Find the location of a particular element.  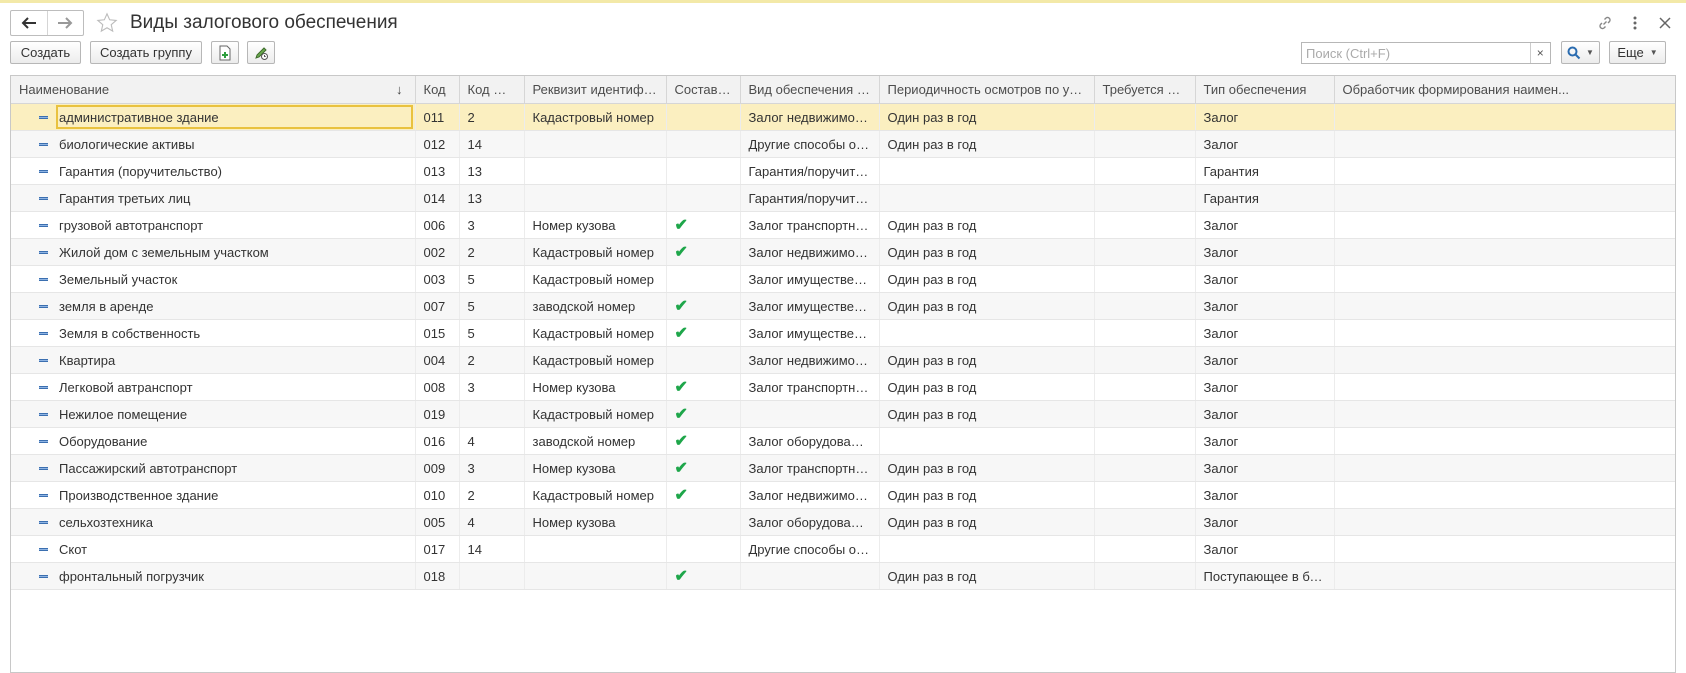

search-input is located at coordinates (1416, 53).